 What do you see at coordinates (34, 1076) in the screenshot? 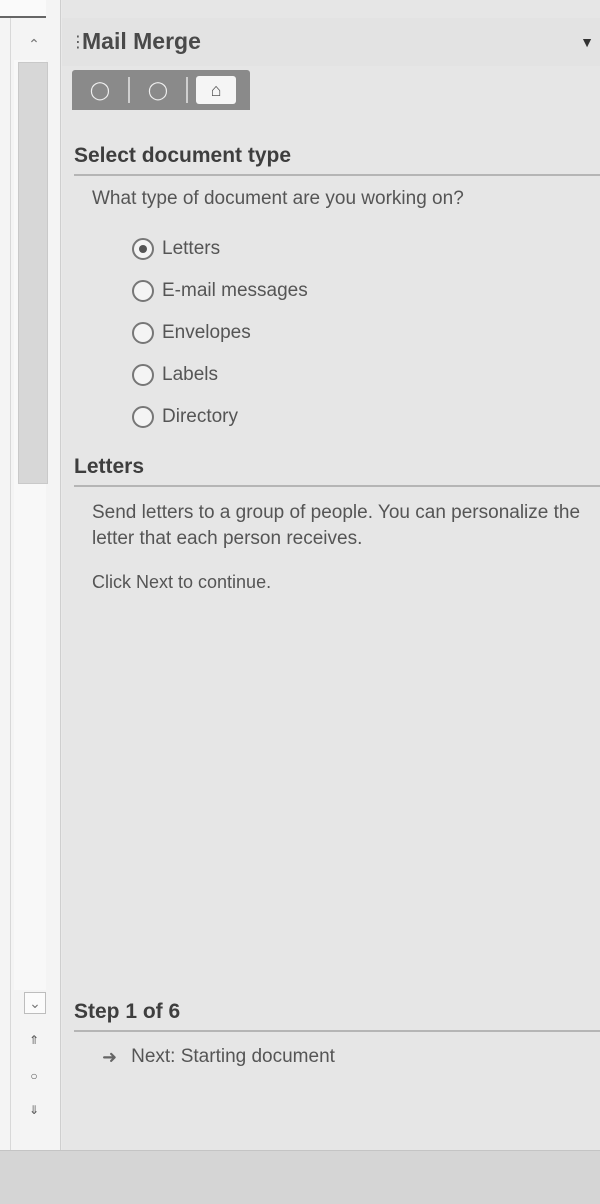
I see `select-browse-object-icon: ○` at bounding box center [34, 1076].